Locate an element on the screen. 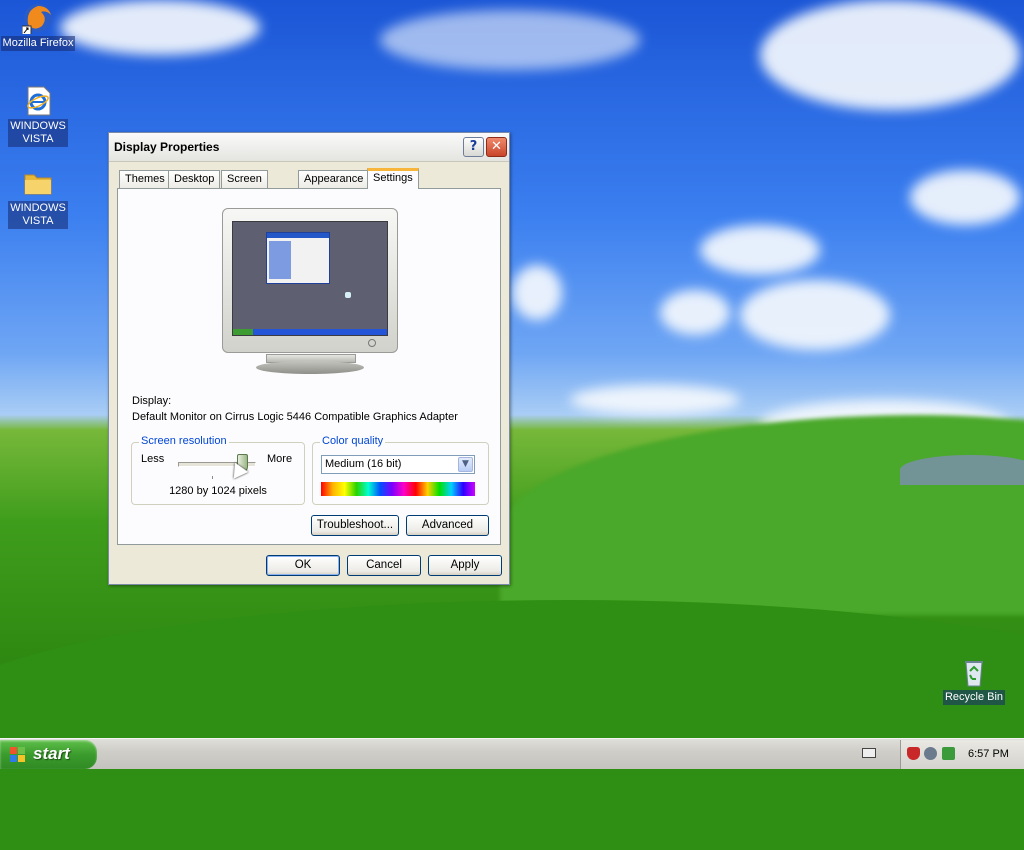 The height and width of the screenshot is (850, 1024). monitor-base is located at coordinates (310, 367).